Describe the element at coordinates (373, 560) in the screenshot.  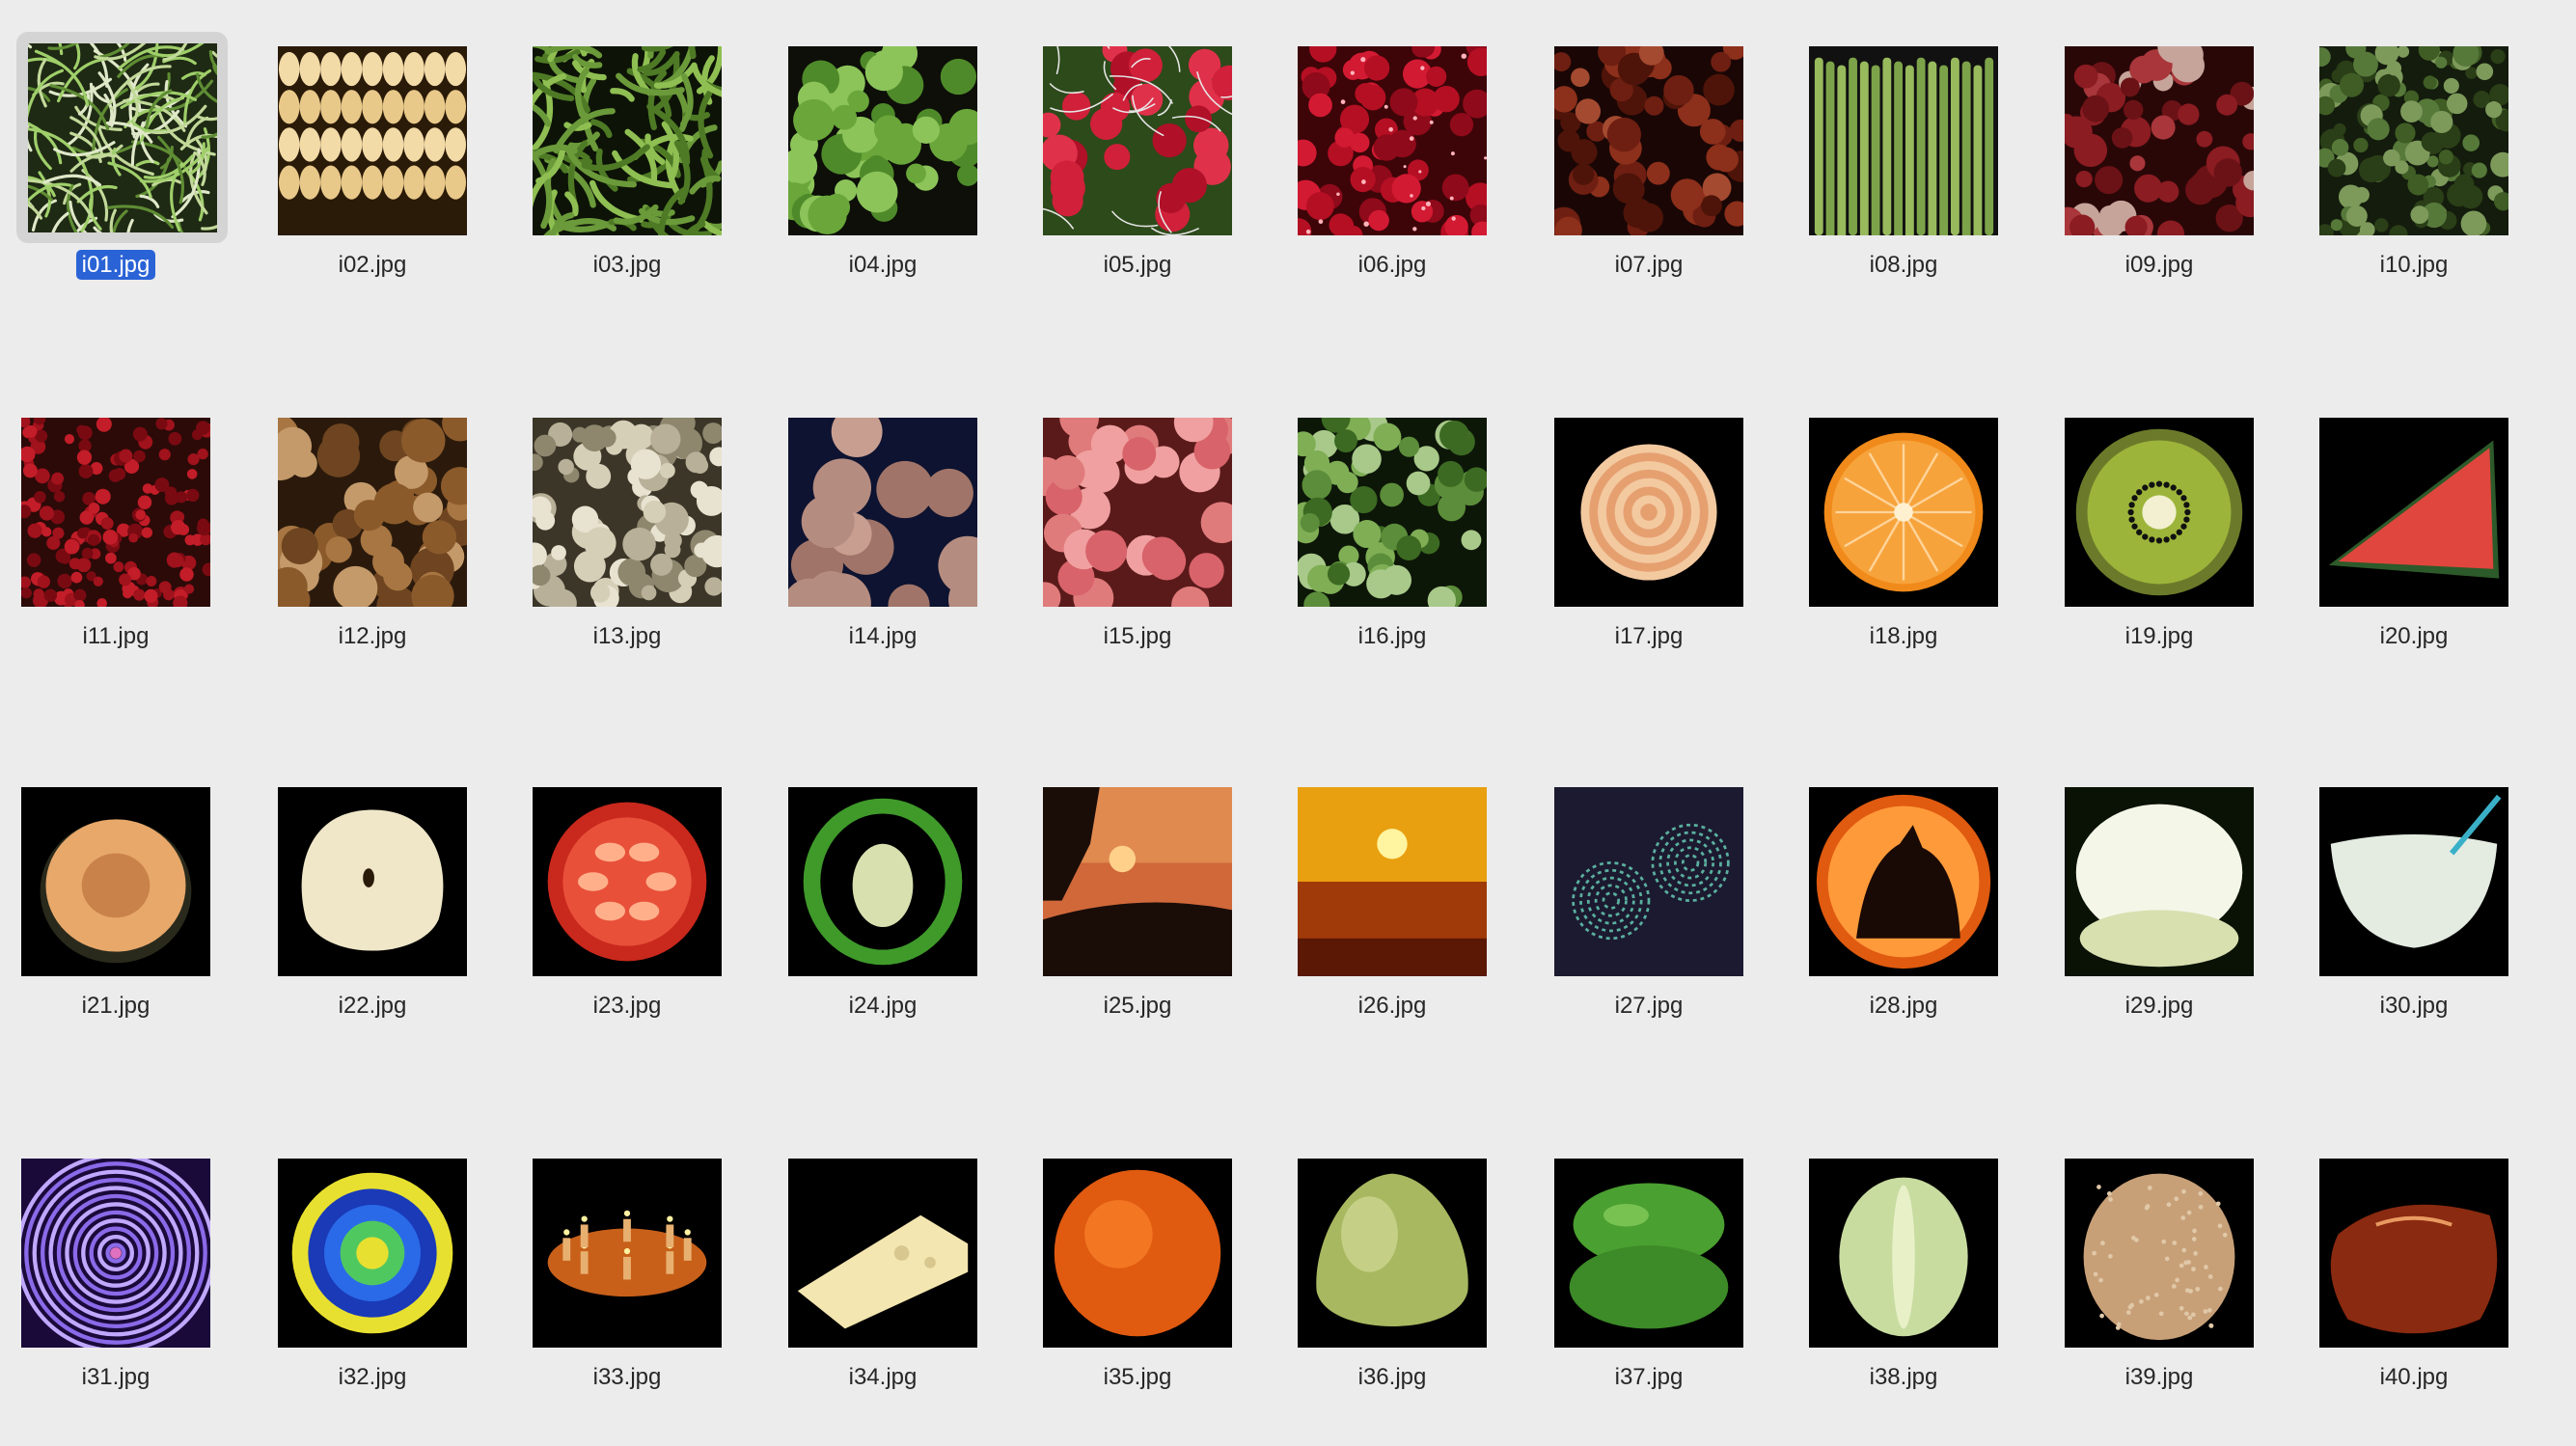
I see `file-item: i12.jpg` at that location.